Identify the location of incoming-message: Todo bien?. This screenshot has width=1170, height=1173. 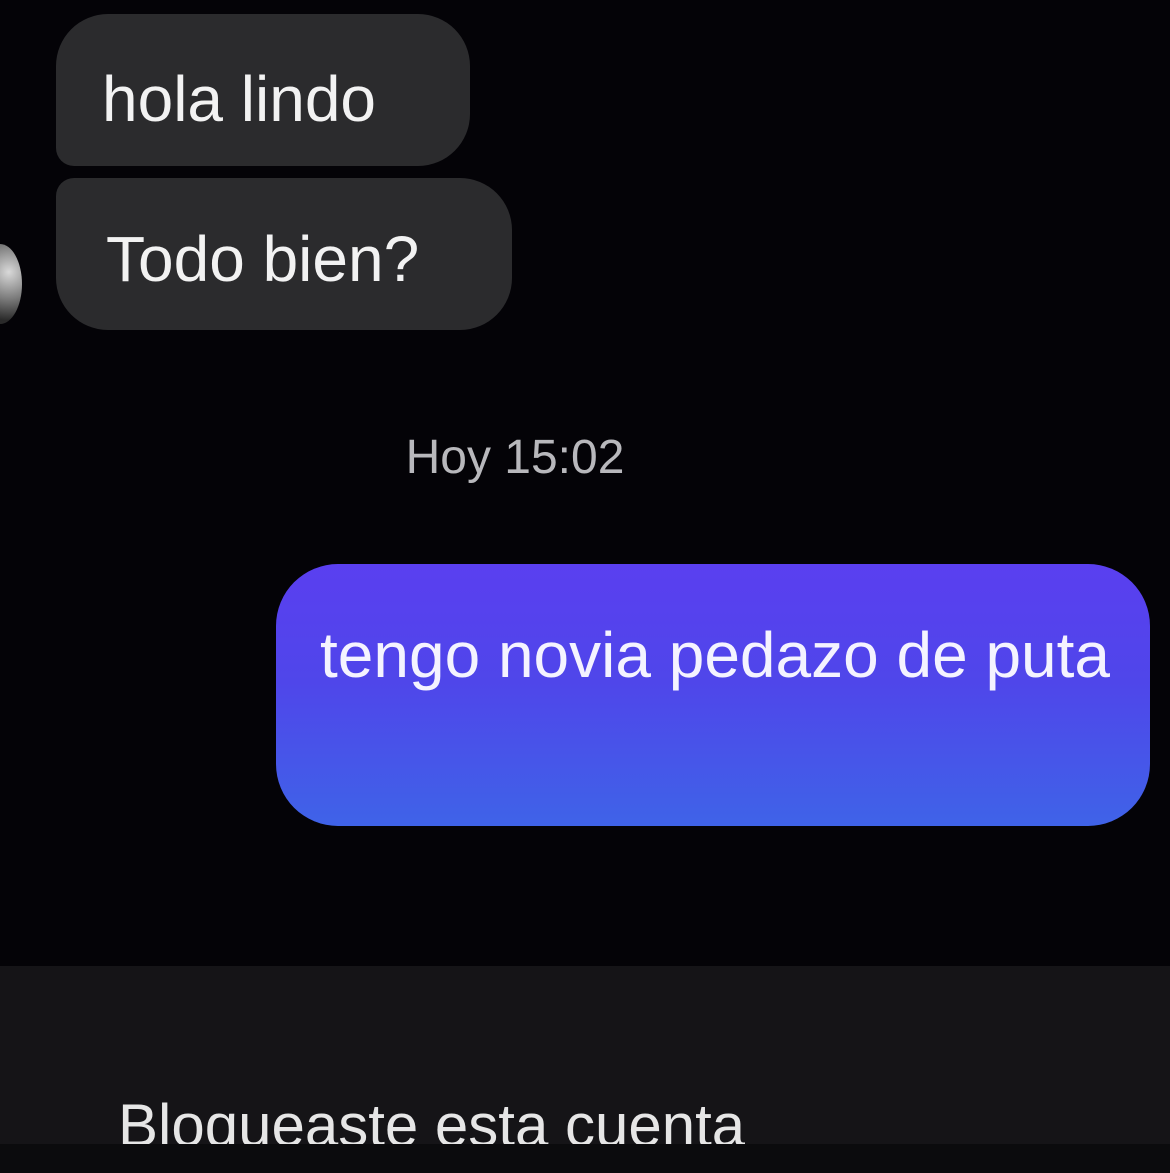
(284, 254).